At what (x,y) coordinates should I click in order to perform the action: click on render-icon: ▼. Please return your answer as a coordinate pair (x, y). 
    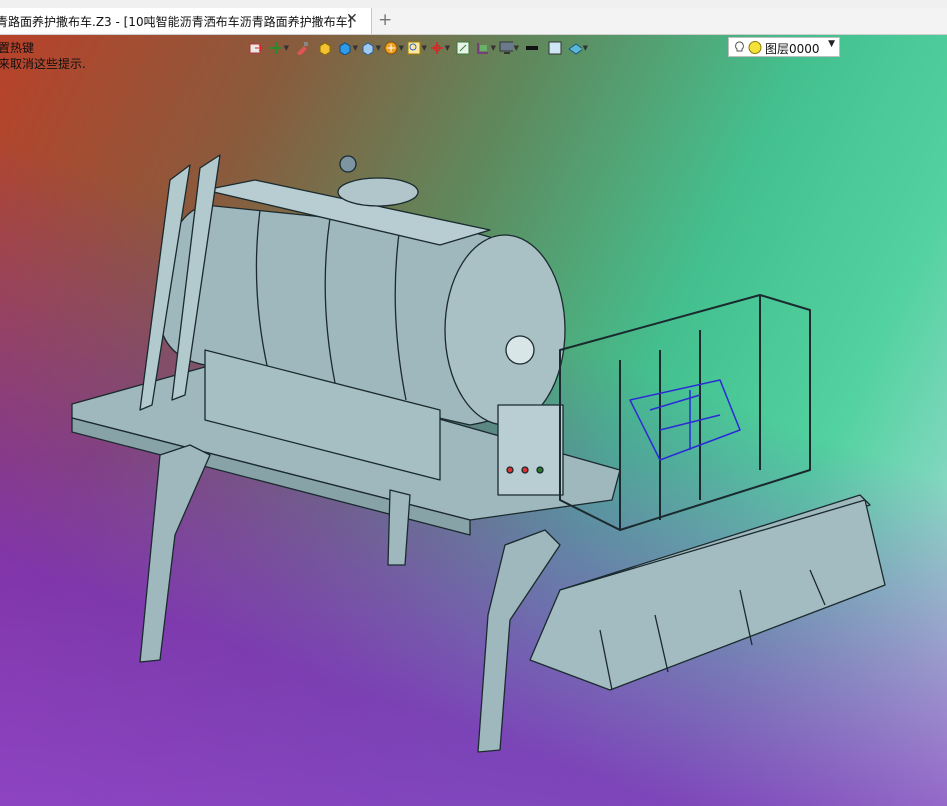
    Looking at the image, I should click on (394, 48).